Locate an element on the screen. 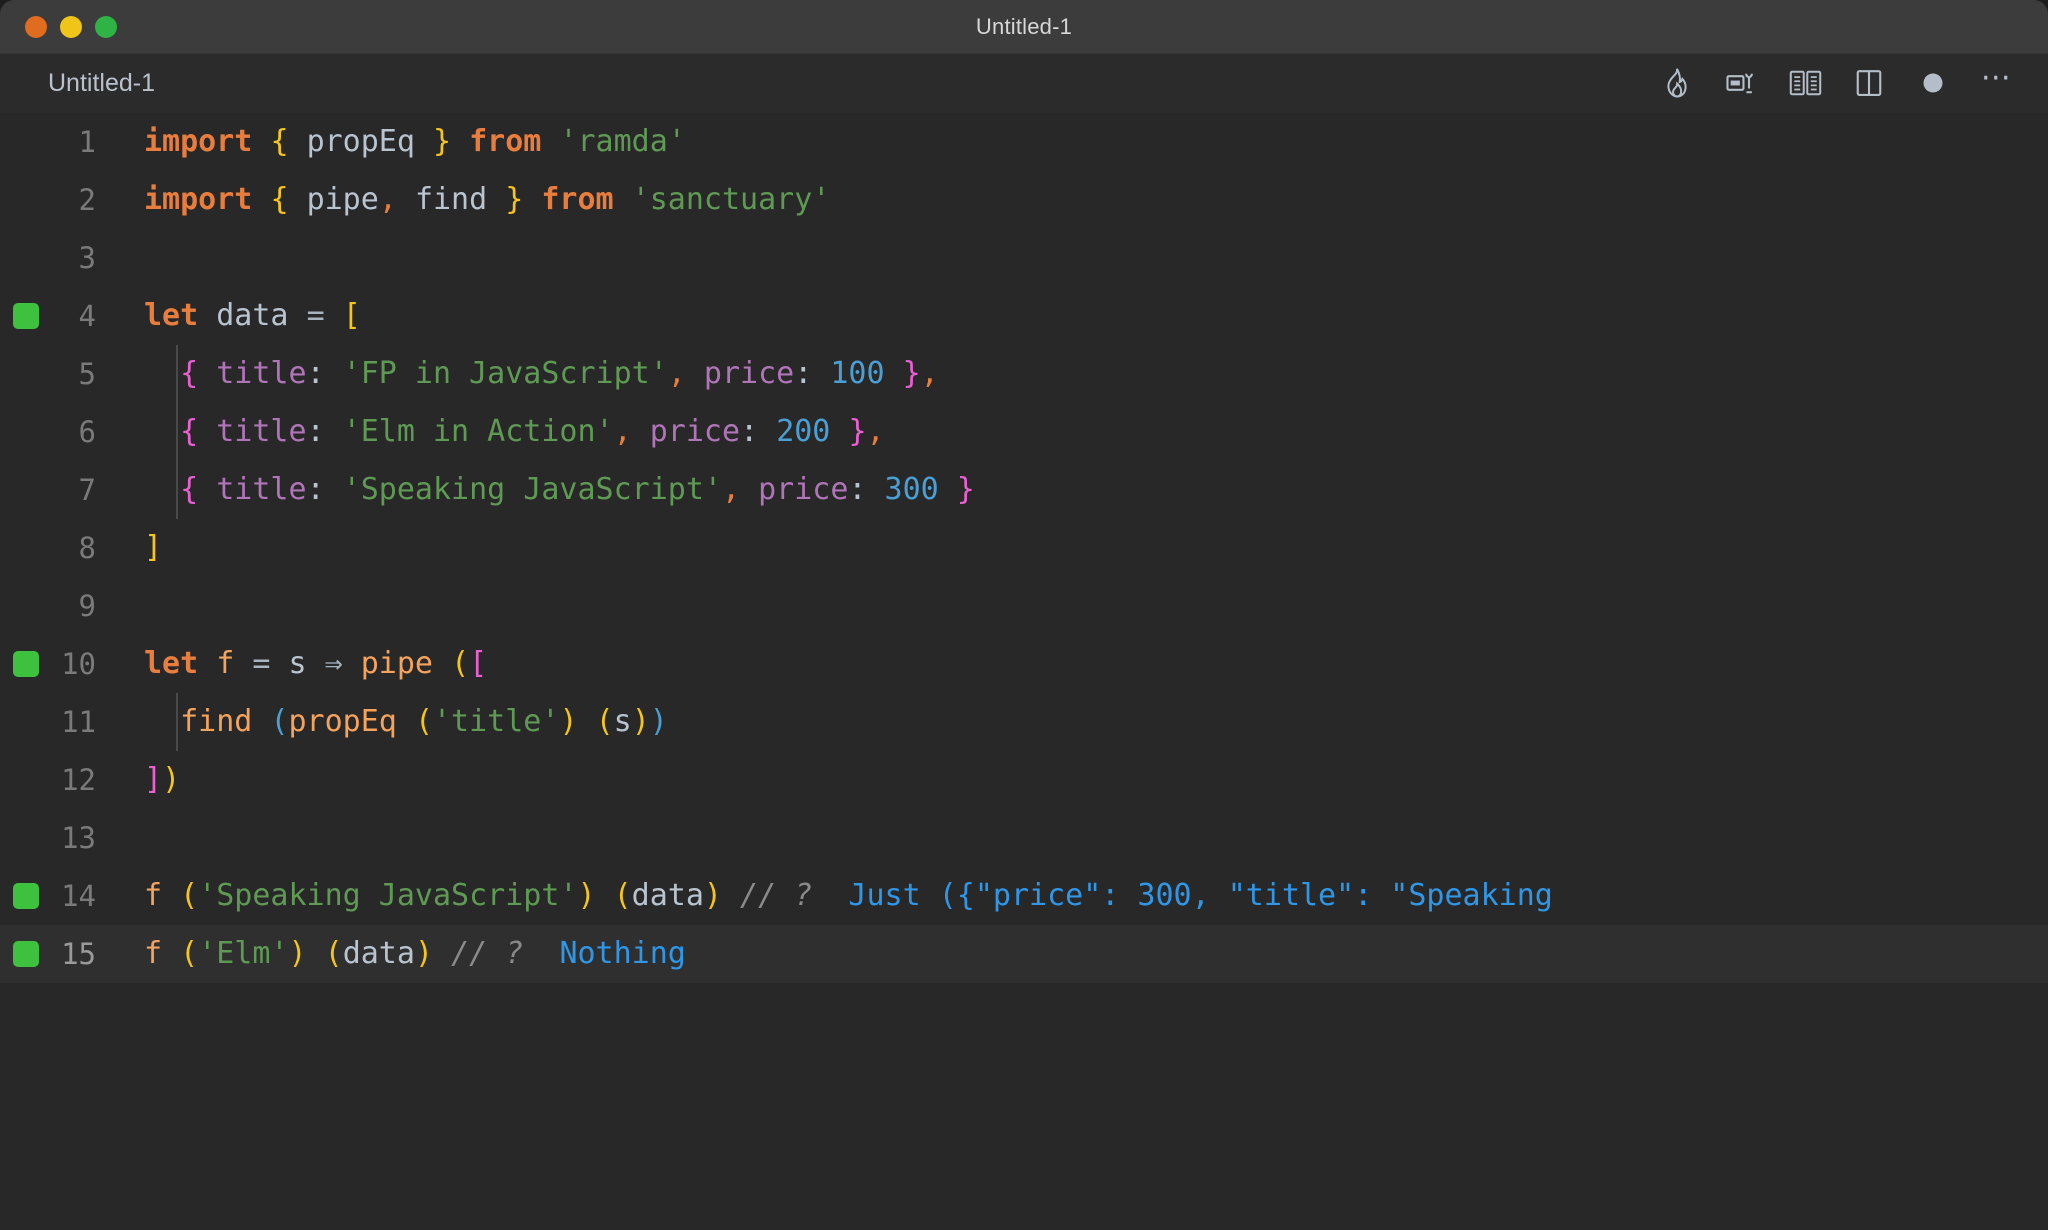 The height and width of the screenshot is (1230, 2048). code-line: 2 import { pipe, find } from 'sanctuary' is located at coordinates (1024, 200).